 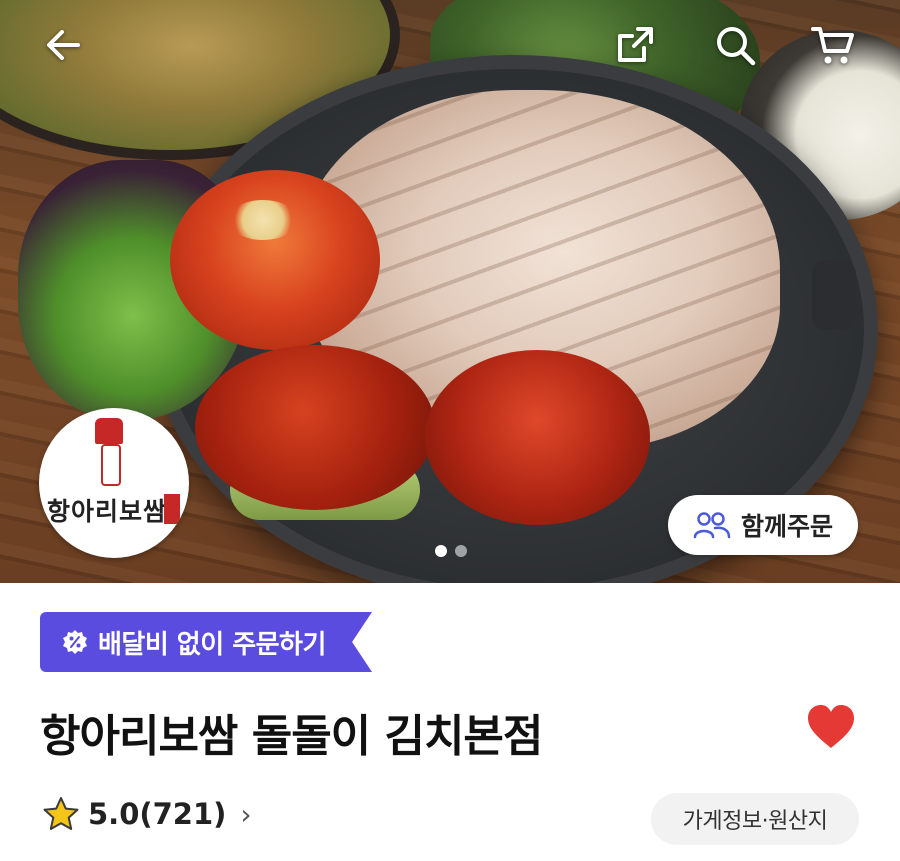 I want to click on free-delivery-badge: 배달비 없이 주문하기, so click(x=206, y=642).